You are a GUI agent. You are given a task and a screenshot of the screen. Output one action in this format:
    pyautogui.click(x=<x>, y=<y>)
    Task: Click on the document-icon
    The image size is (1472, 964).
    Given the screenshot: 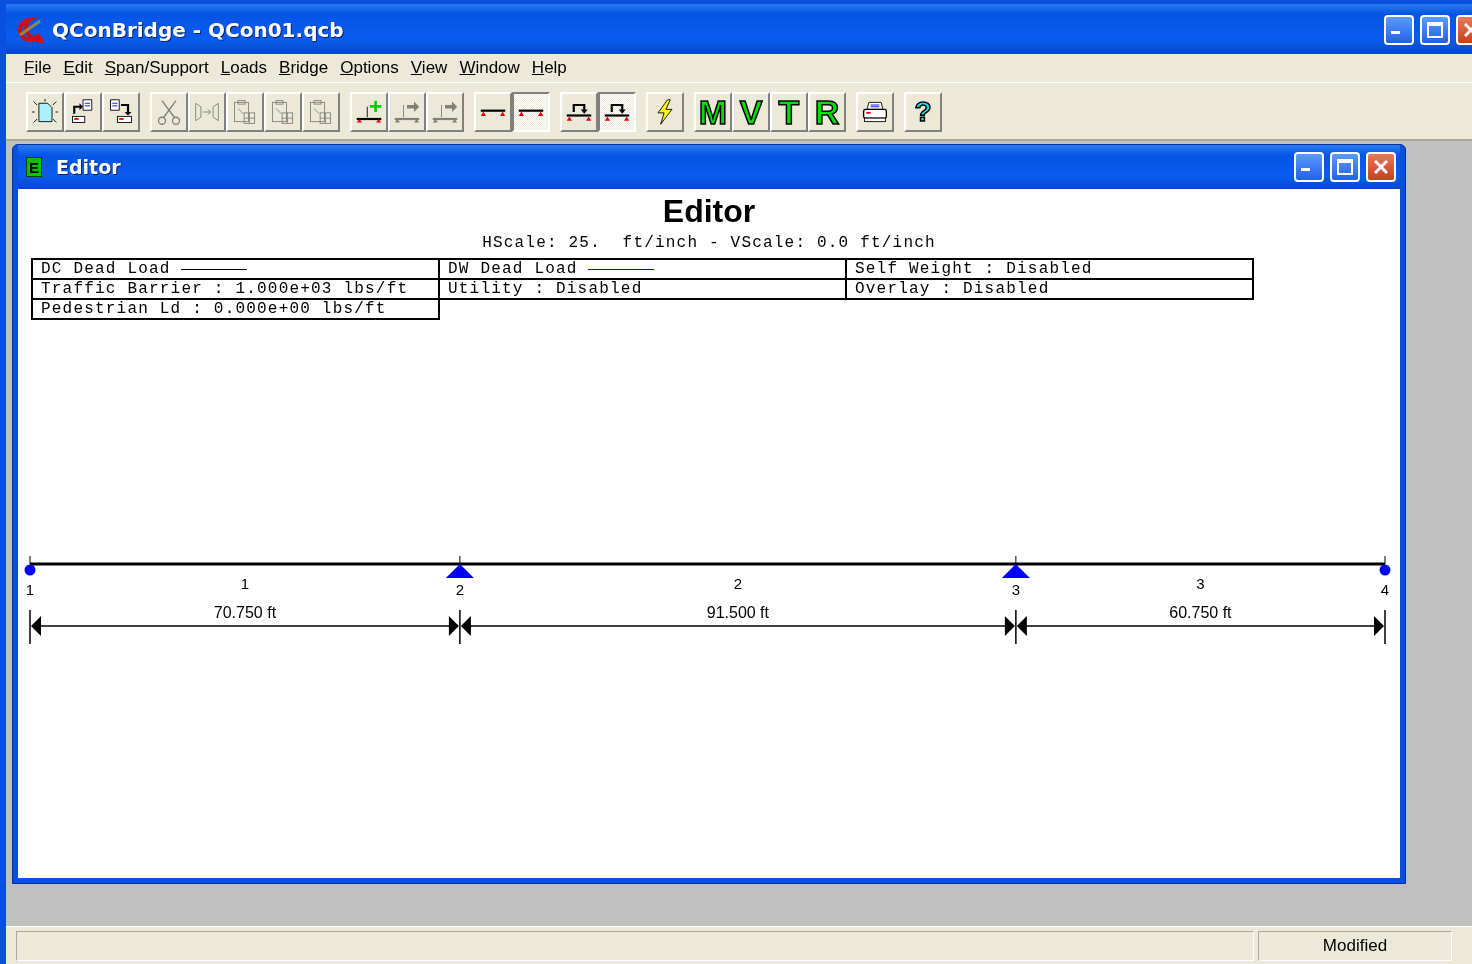 What is the action you would take?
    pyautogui.click(x=45, y=112)
    